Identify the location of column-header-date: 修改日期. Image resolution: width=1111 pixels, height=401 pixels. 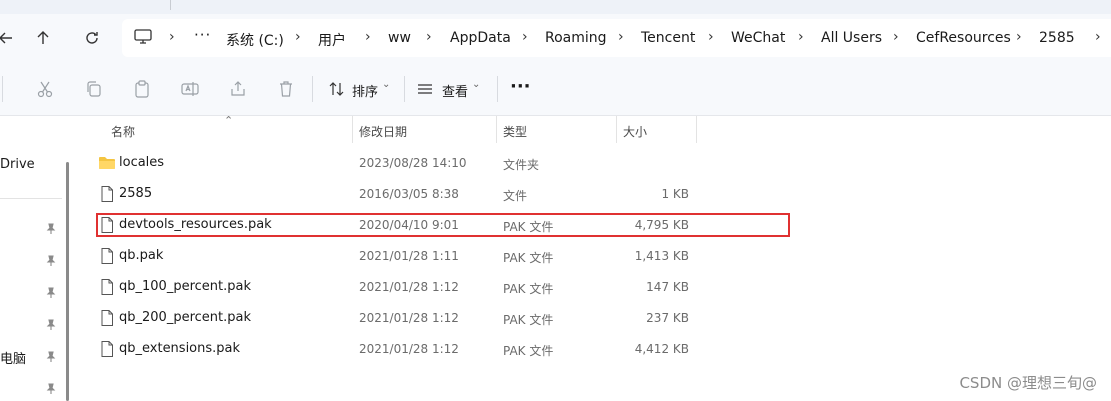
(383, 131).